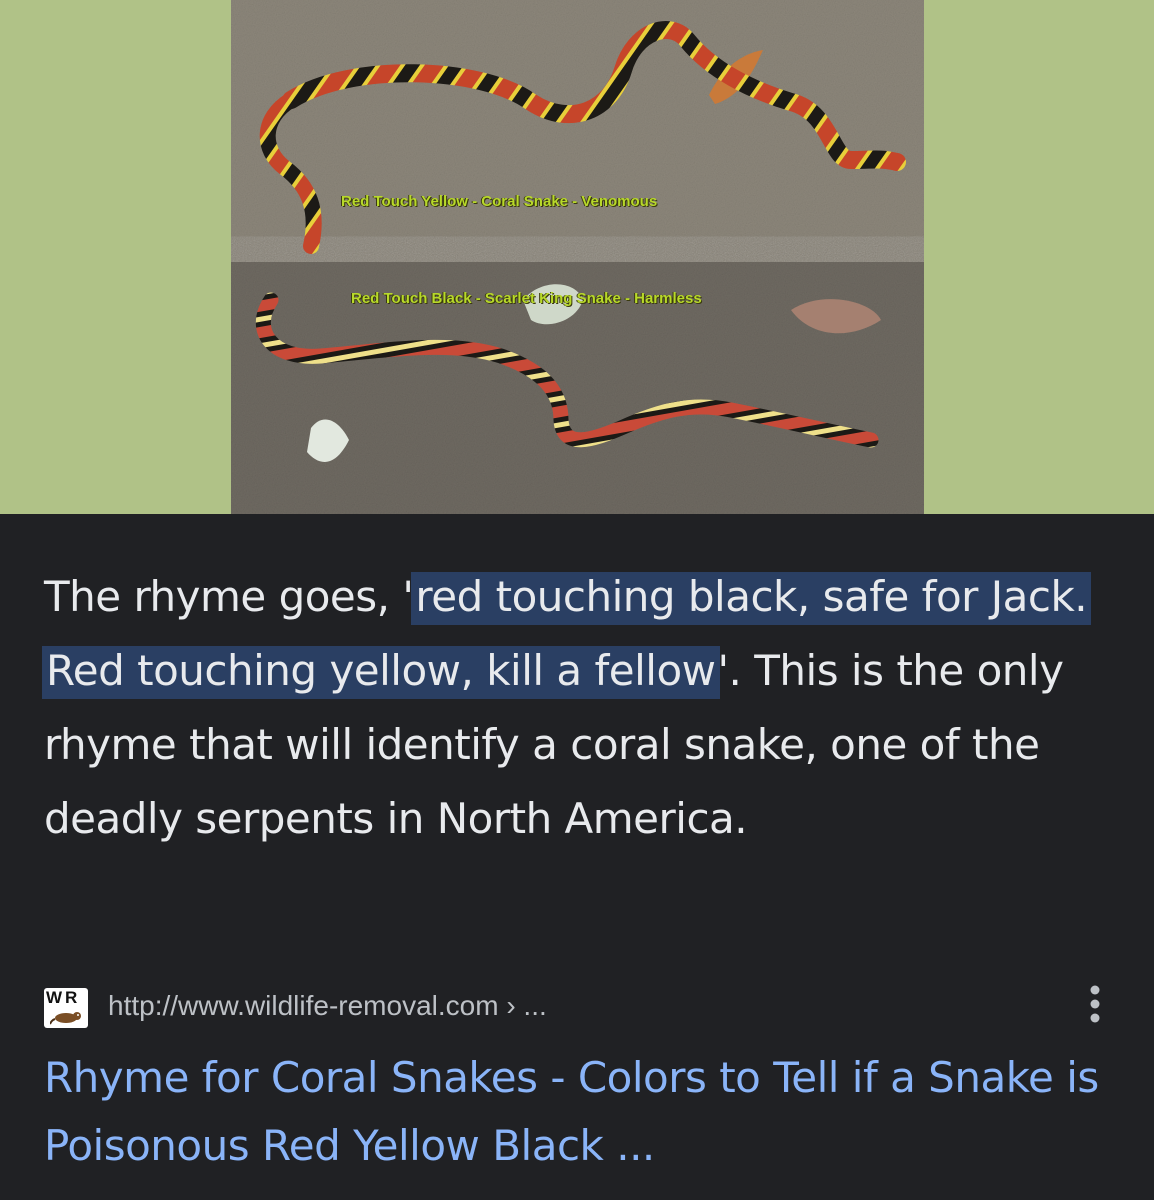 The image size is (1154, 1200). I want to click on snippet-highlight-2: Red touching yellow, kill a fellow, so click(381, 672).